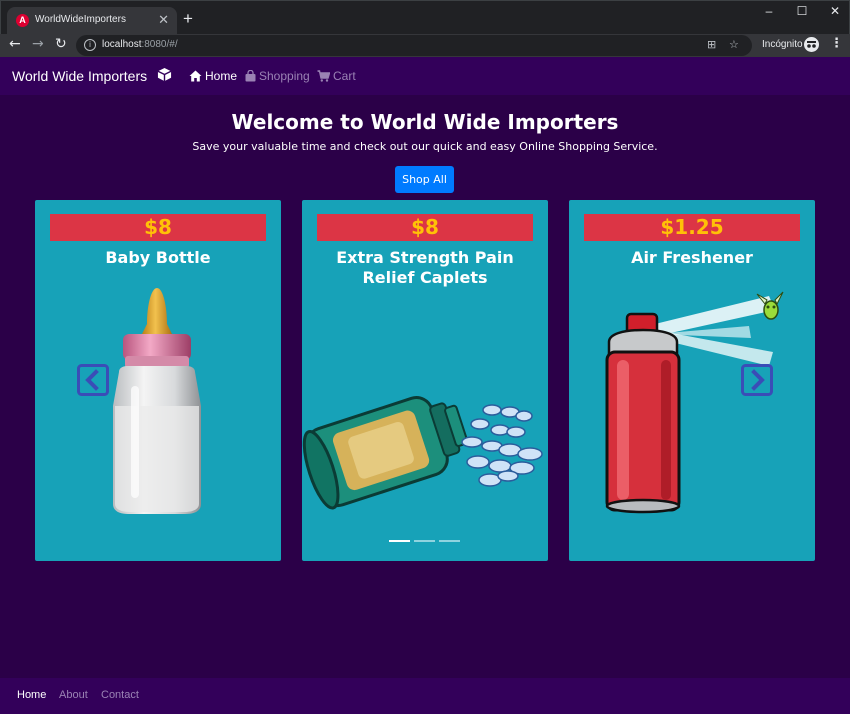  I want to click on footer-contact-link: Contact, so click(120, 695).